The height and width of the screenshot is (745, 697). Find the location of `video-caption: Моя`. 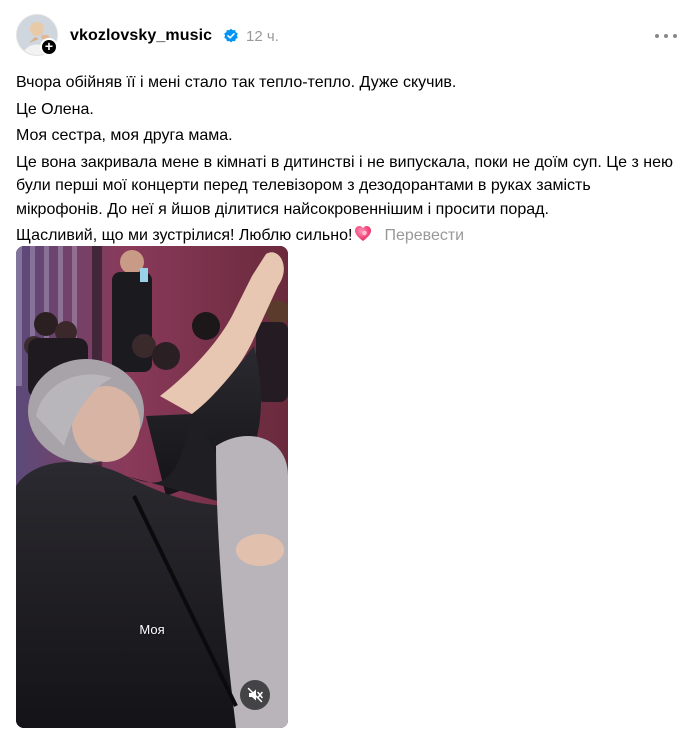

video-caption: Моя is located at coordinates (152, 629).